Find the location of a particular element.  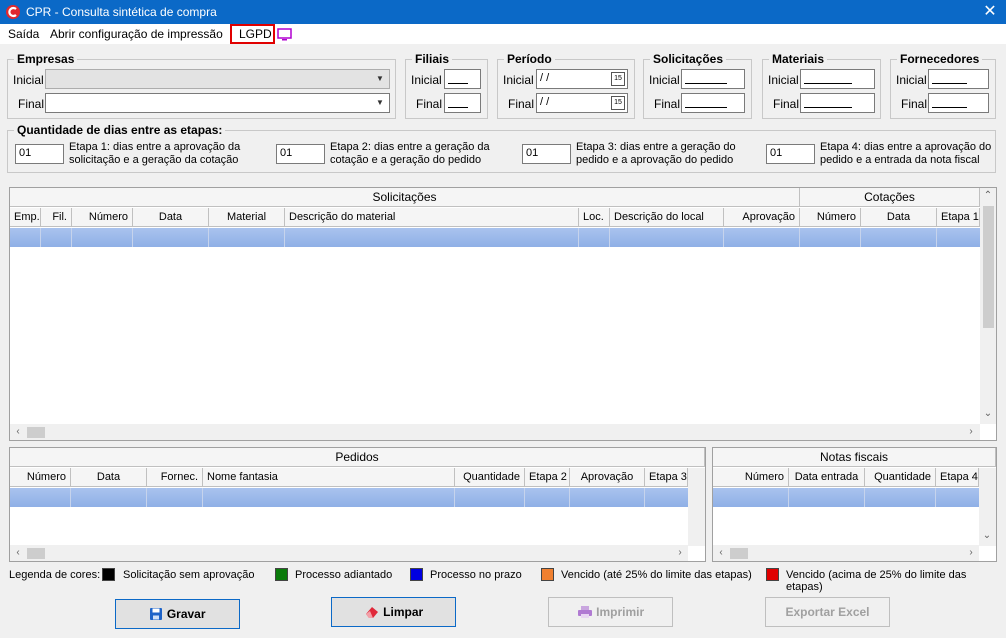

filiais-final-input is located at coordinates (462, 103).